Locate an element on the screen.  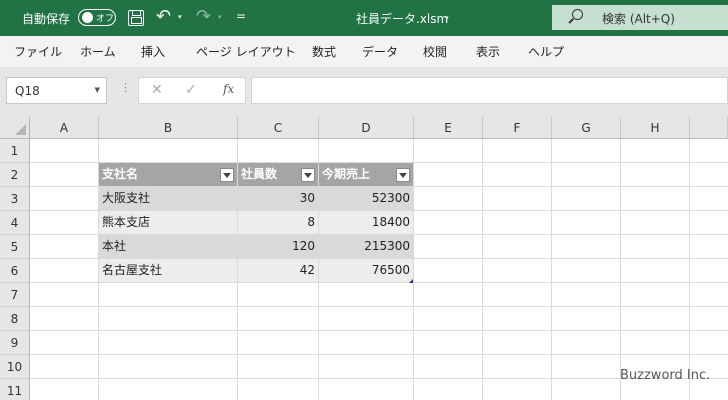
row-header-7: 7 is located at coordinates (15, 295).